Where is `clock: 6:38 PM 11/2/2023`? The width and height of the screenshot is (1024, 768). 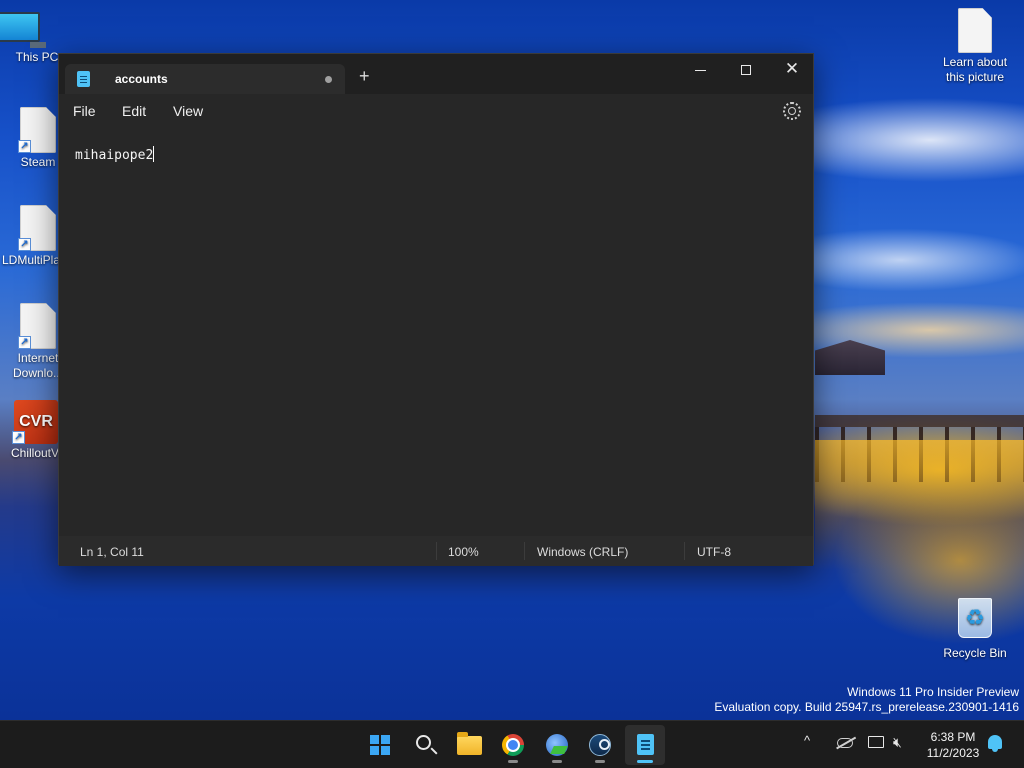 clock: 6:38 PM 11/2/2023 is located at coordinates (953, 745).